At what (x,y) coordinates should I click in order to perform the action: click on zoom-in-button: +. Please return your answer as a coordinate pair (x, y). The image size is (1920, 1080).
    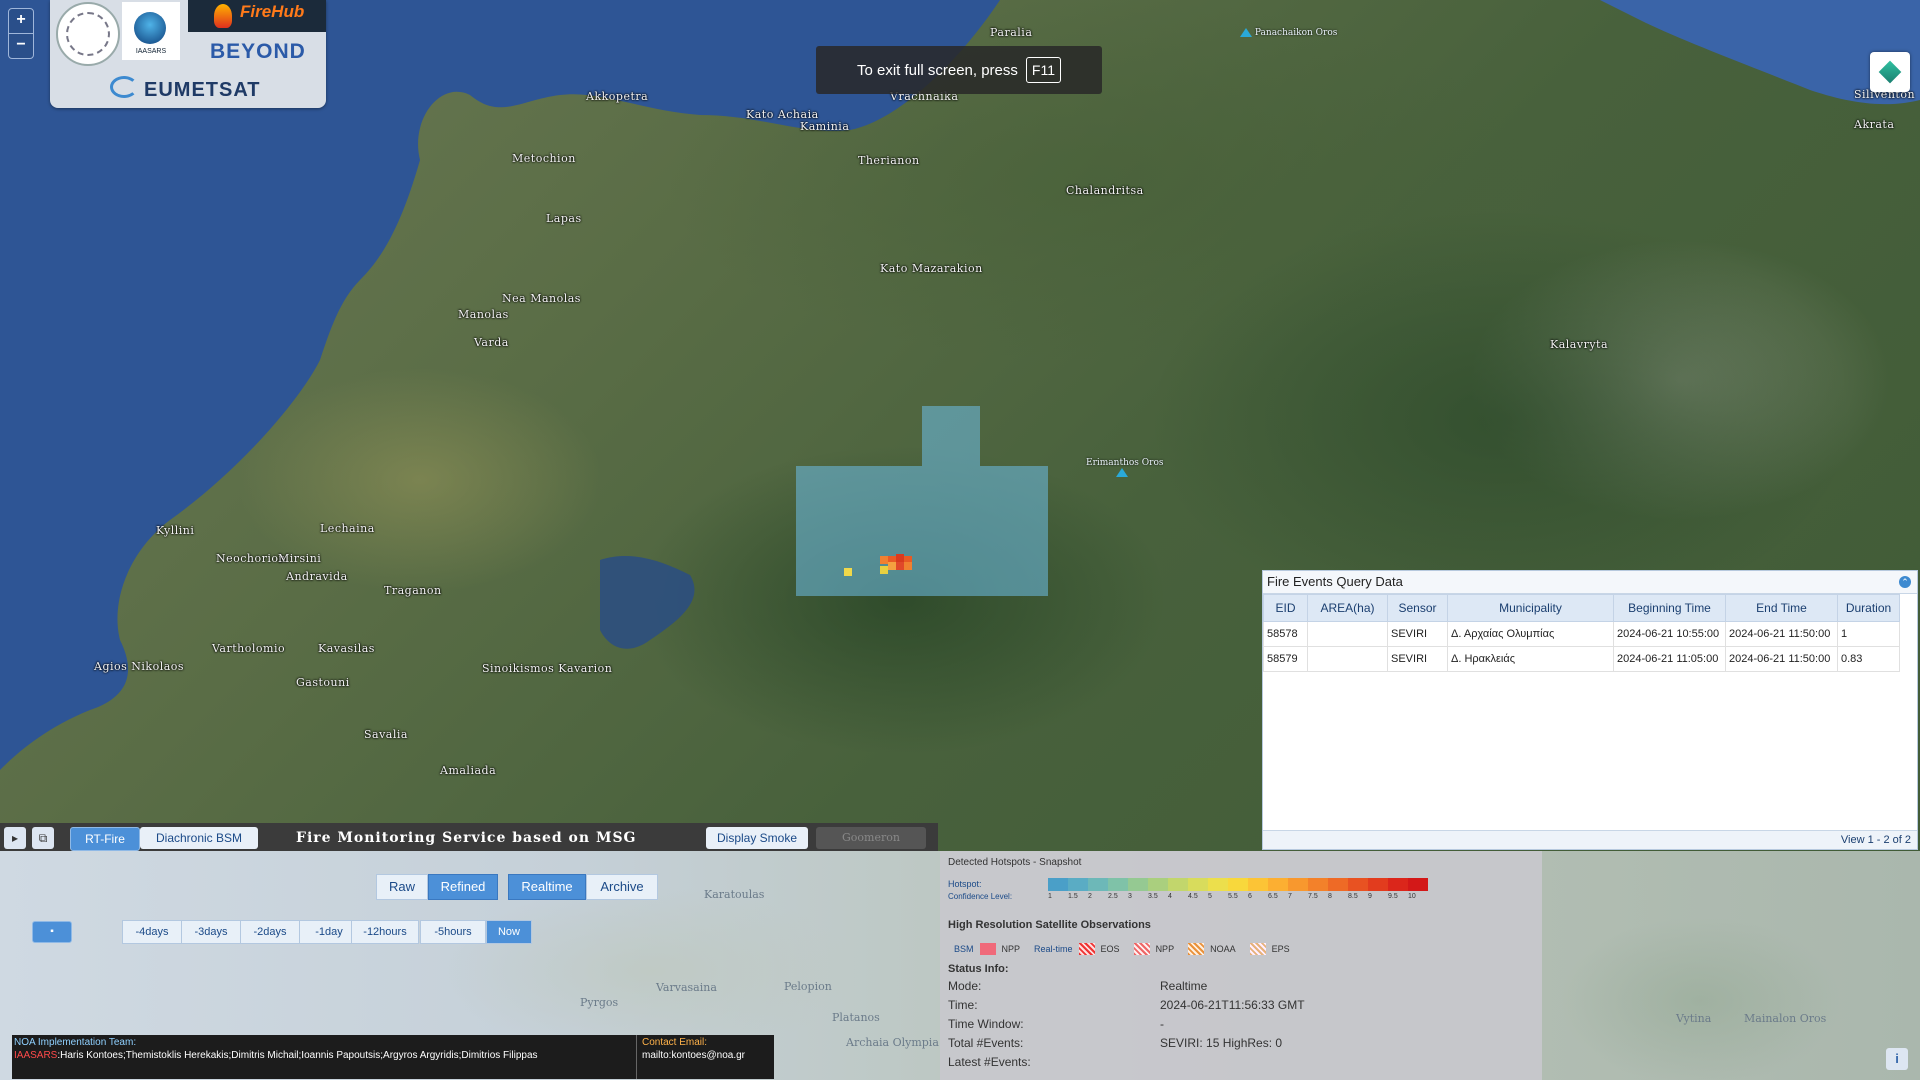
    Looking at the image, I should click on (21, 21).